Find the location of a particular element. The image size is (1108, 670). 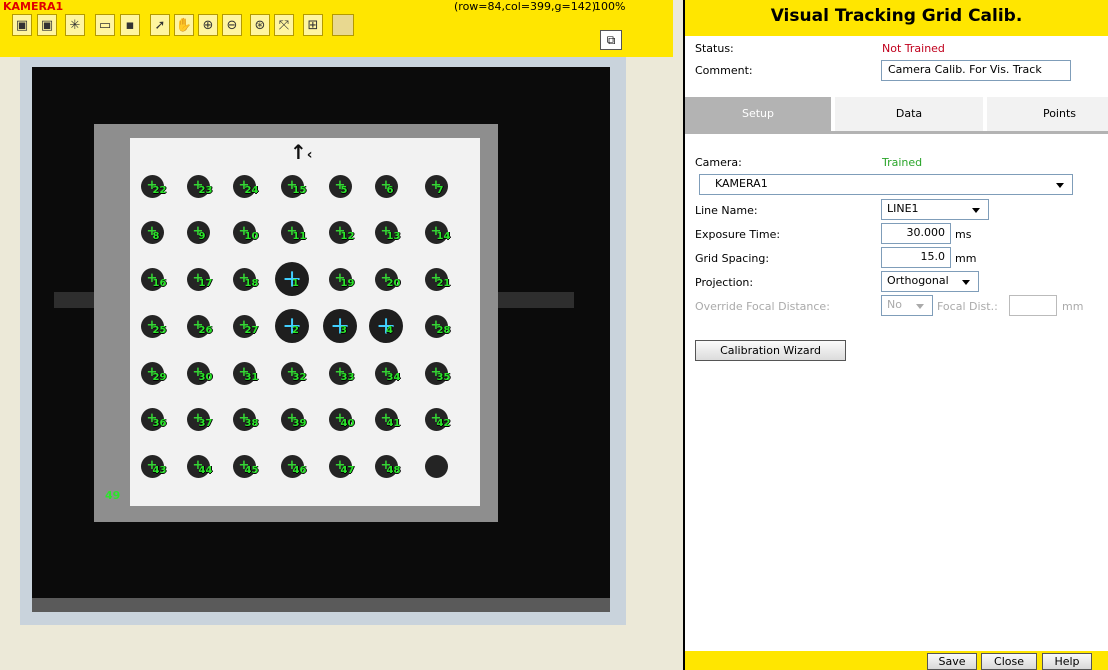

calibration-dot: +22 is located at coordinates (153, 186).